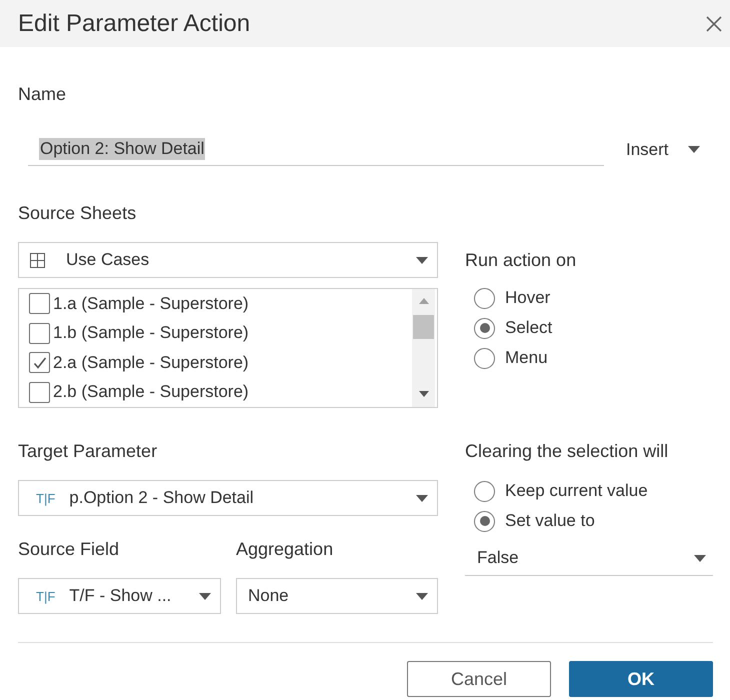 Image resolution: width=730 pixels, height=700 pixels. What do you see at coordinates (337, 596) in the screenshot?
I see `aggregation-dropdown: None` at bounding box center [337, 596].